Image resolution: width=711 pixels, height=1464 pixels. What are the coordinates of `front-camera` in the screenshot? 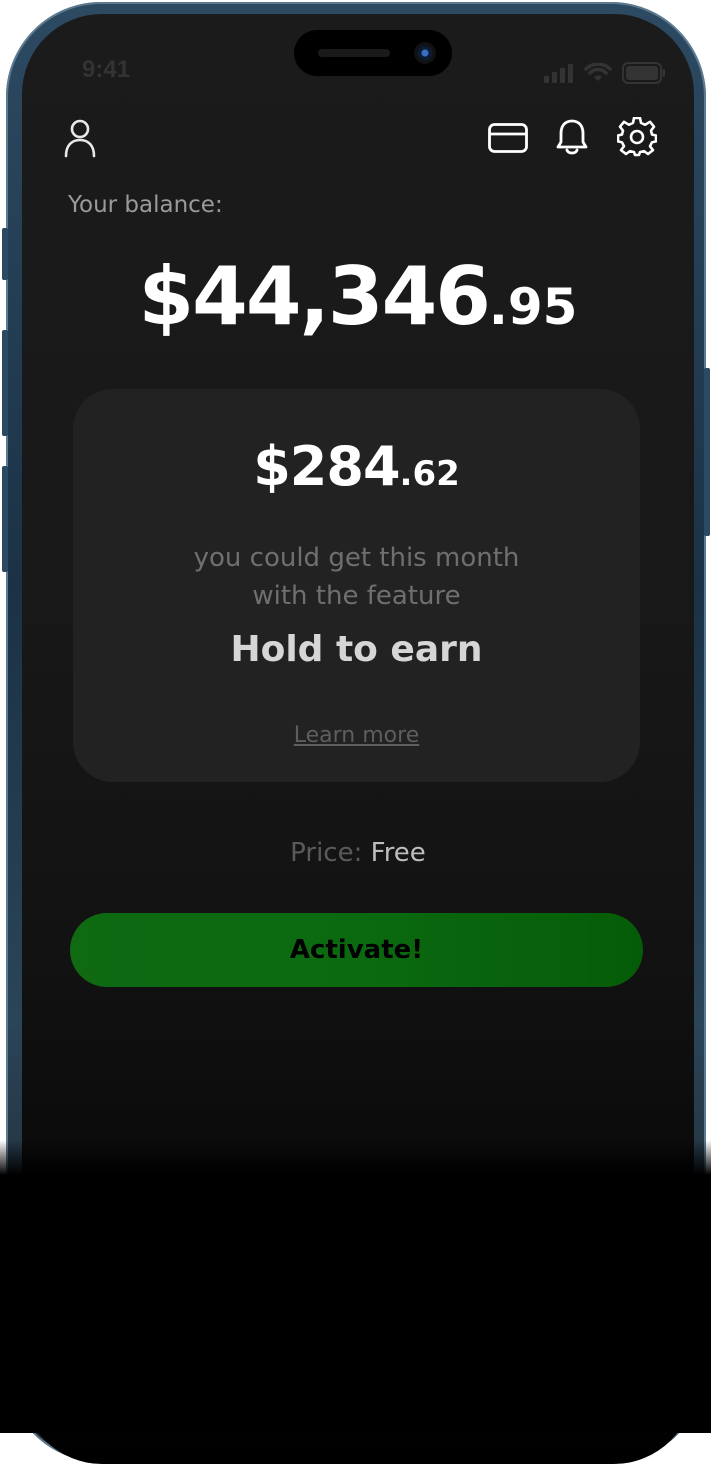 It's located at (425, 53).